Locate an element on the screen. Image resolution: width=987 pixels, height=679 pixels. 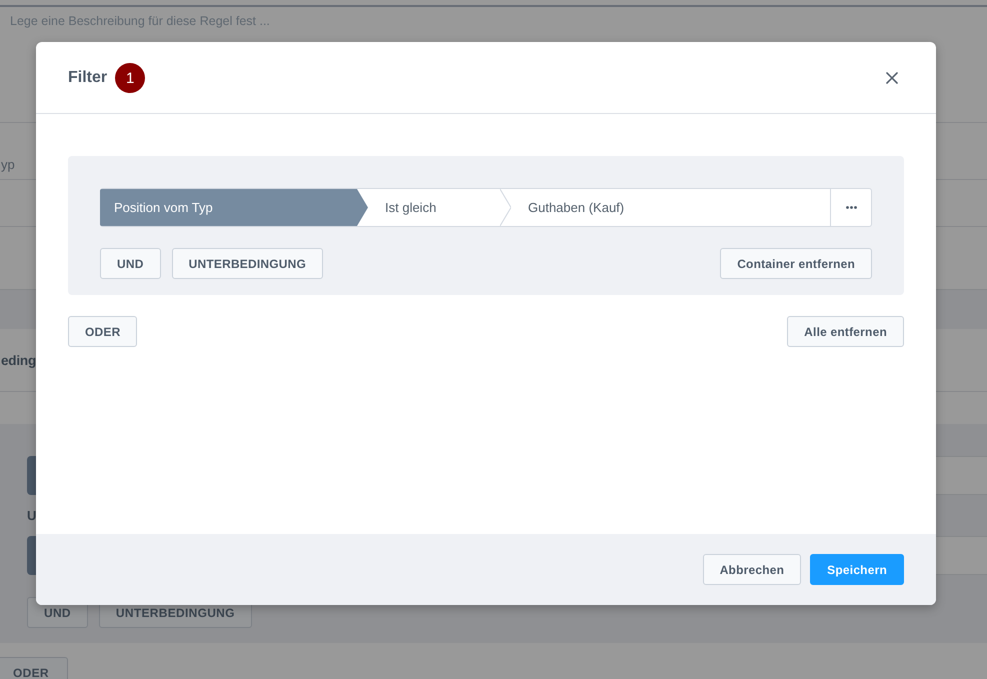
count-badge: 1 is located at coordinates (130, 77).